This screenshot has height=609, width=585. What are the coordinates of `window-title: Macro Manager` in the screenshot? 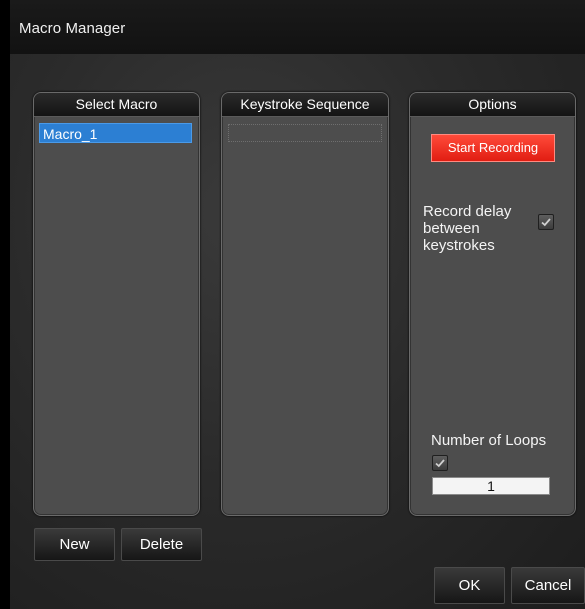 It's located at (72, 28).